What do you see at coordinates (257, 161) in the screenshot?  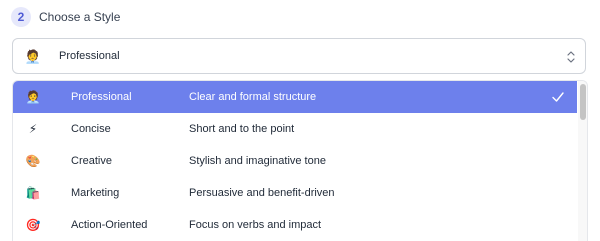 I see `option-description: Stylish and imaginative tone` at bounding box center [257, 161].